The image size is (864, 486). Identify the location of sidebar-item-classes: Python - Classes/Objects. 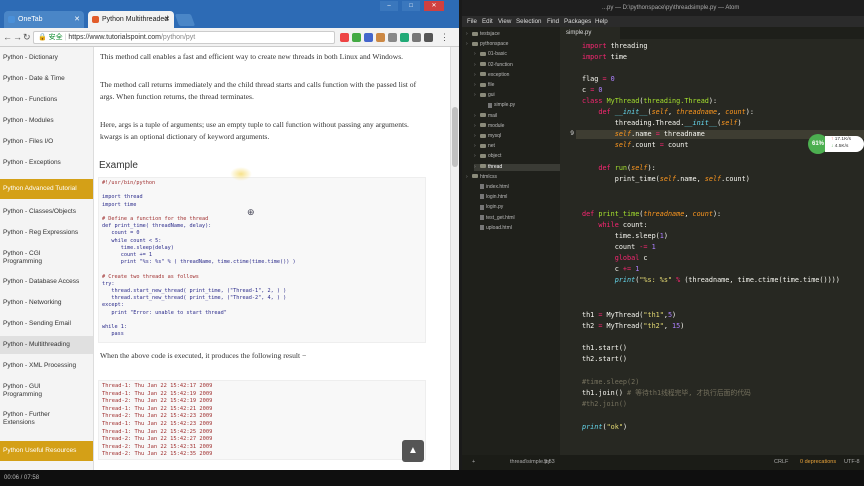
(46, 212).